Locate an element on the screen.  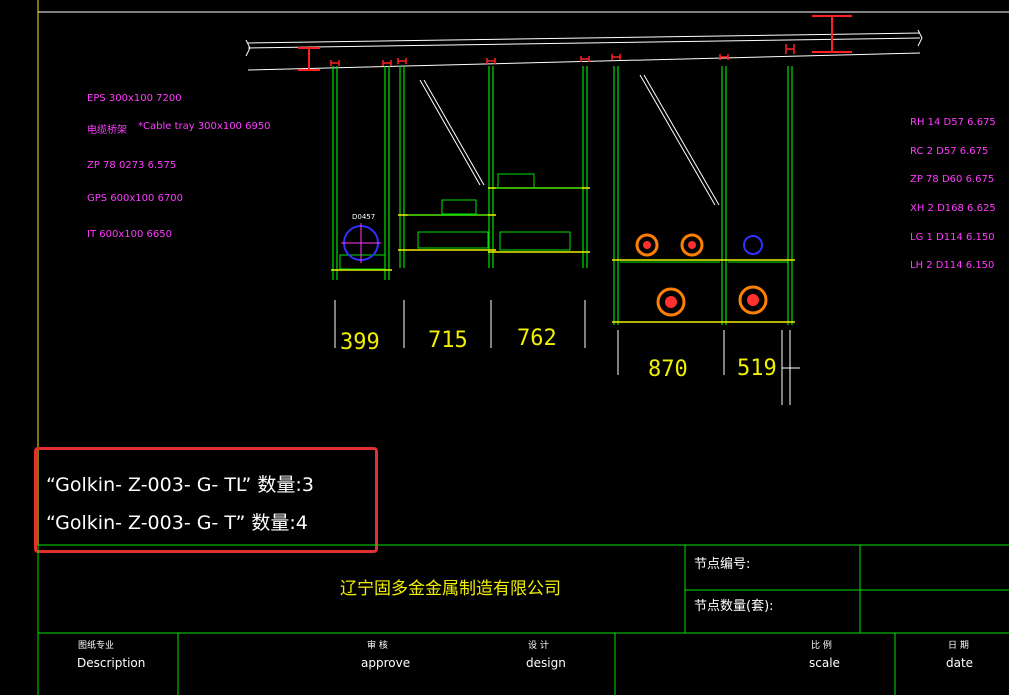
col-scale: scale is located at coordinates (824, 663).